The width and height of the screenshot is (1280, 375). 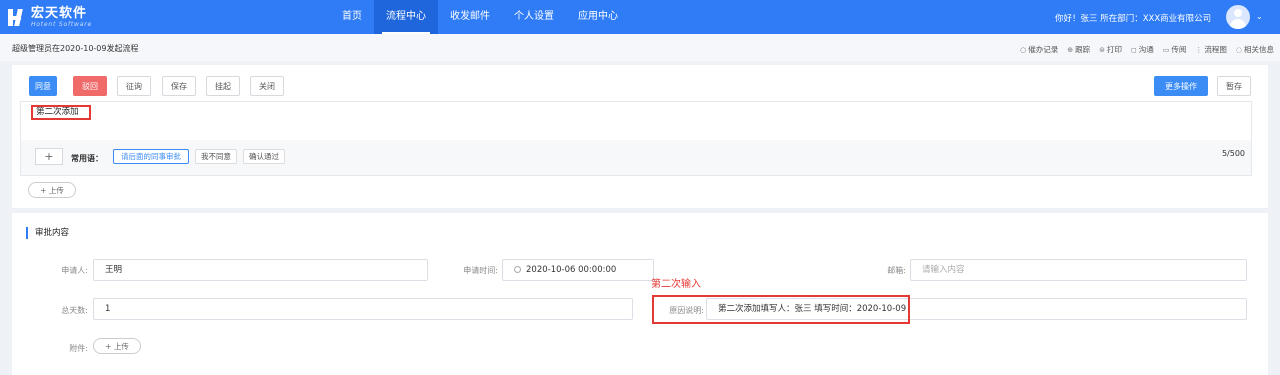 What do you see at coordinates (1039, 49) in the screenshot?
I see `tool-urge-record: ○ 催办记录` at bounding box center [1039, 49].